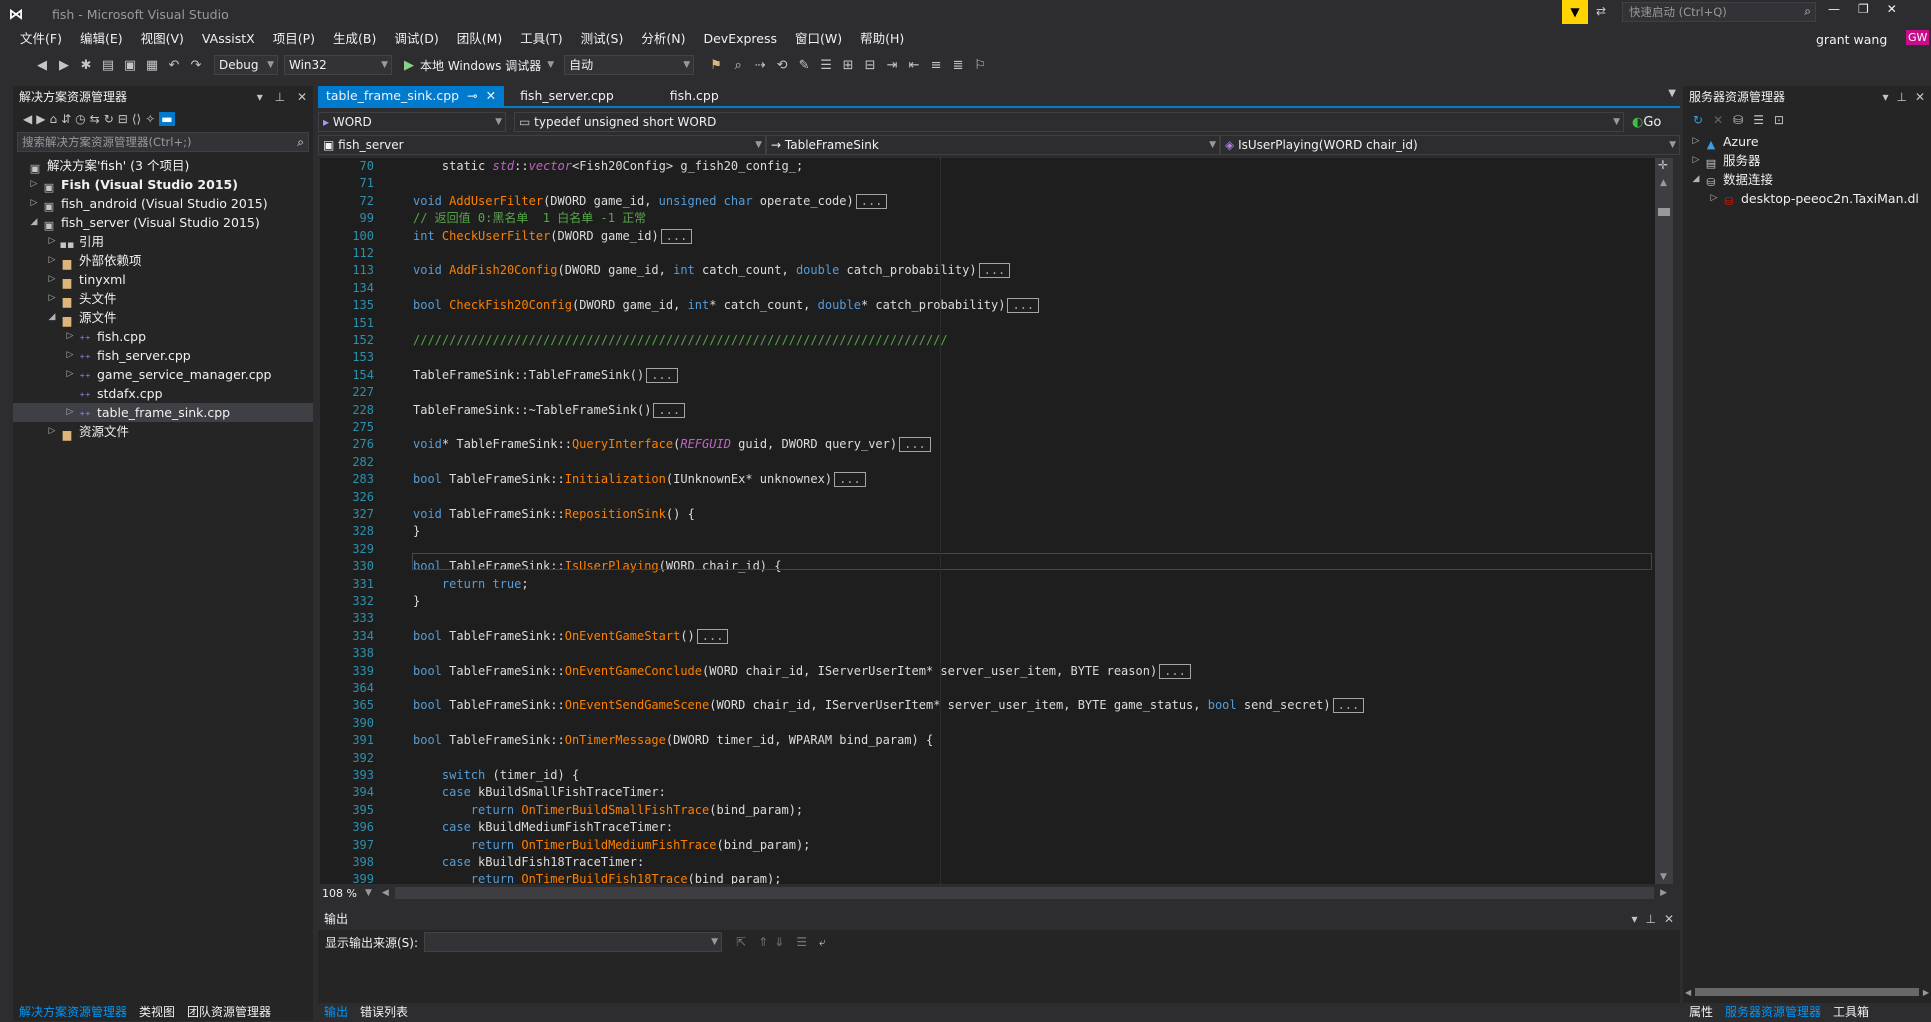 The height and width of the screenshot is (1022, 1931). I want to click on scroll-left-icon: ◀, so click(1688, 992).